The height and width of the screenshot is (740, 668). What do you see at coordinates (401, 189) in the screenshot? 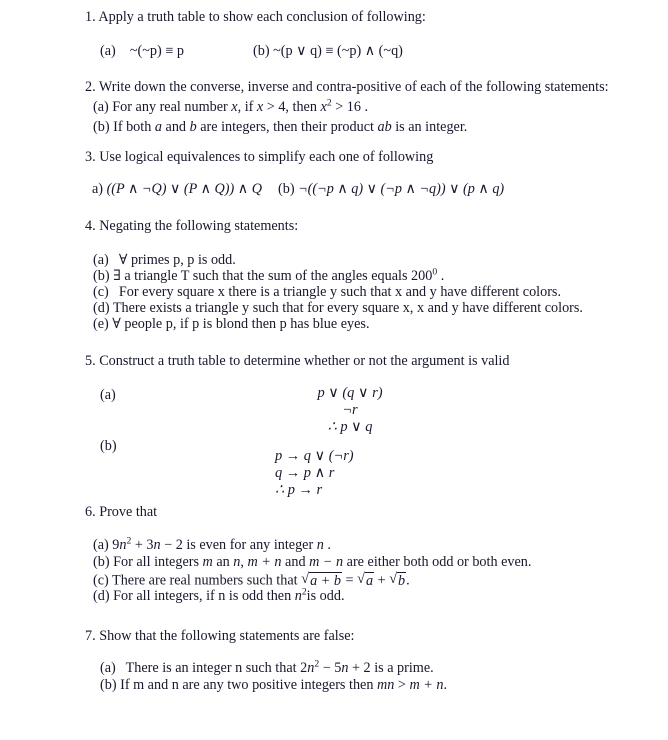
I see `question-3-part-b-text: ¬((¬p ∧ q) ∨ (¬p ∧ ¬q)) ∨ (p ∧ q)` at bounding box center [401, 189].